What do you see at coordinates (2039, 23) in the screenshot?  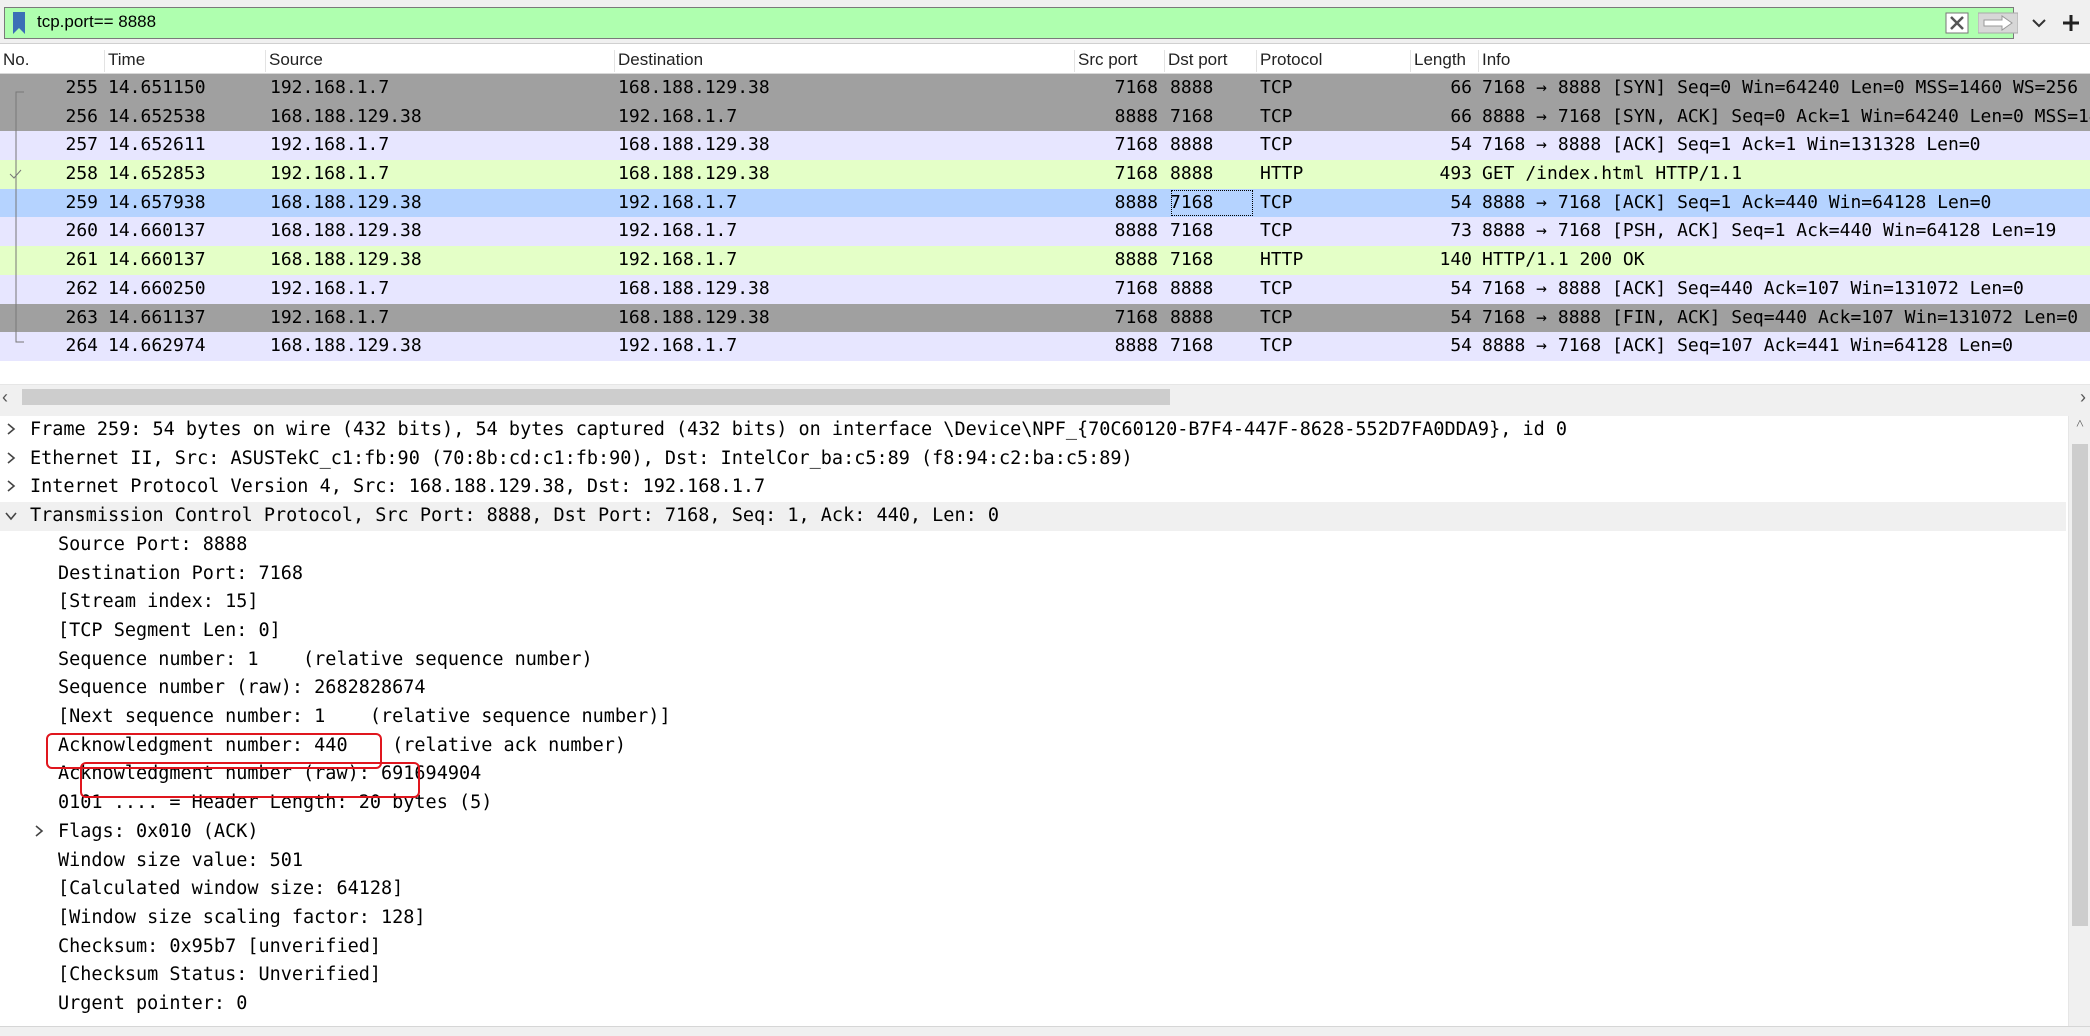 I see `filter-history-dropdown` at bounding box center [2039, 23].